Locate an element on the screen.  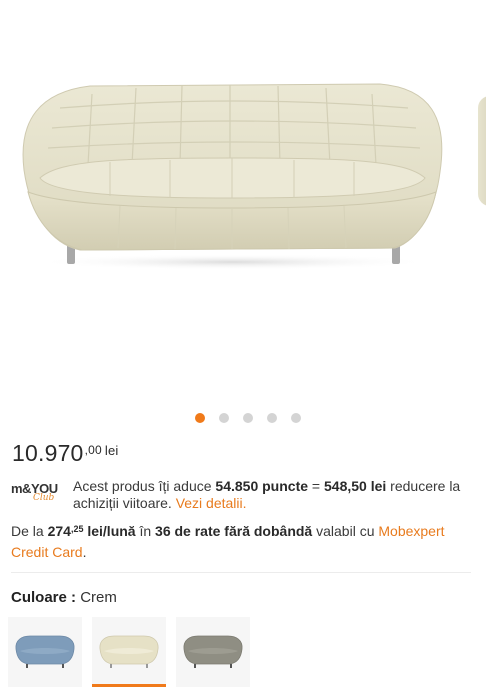
sofa-cream-thumbnail is located at coordinates (129, 651).